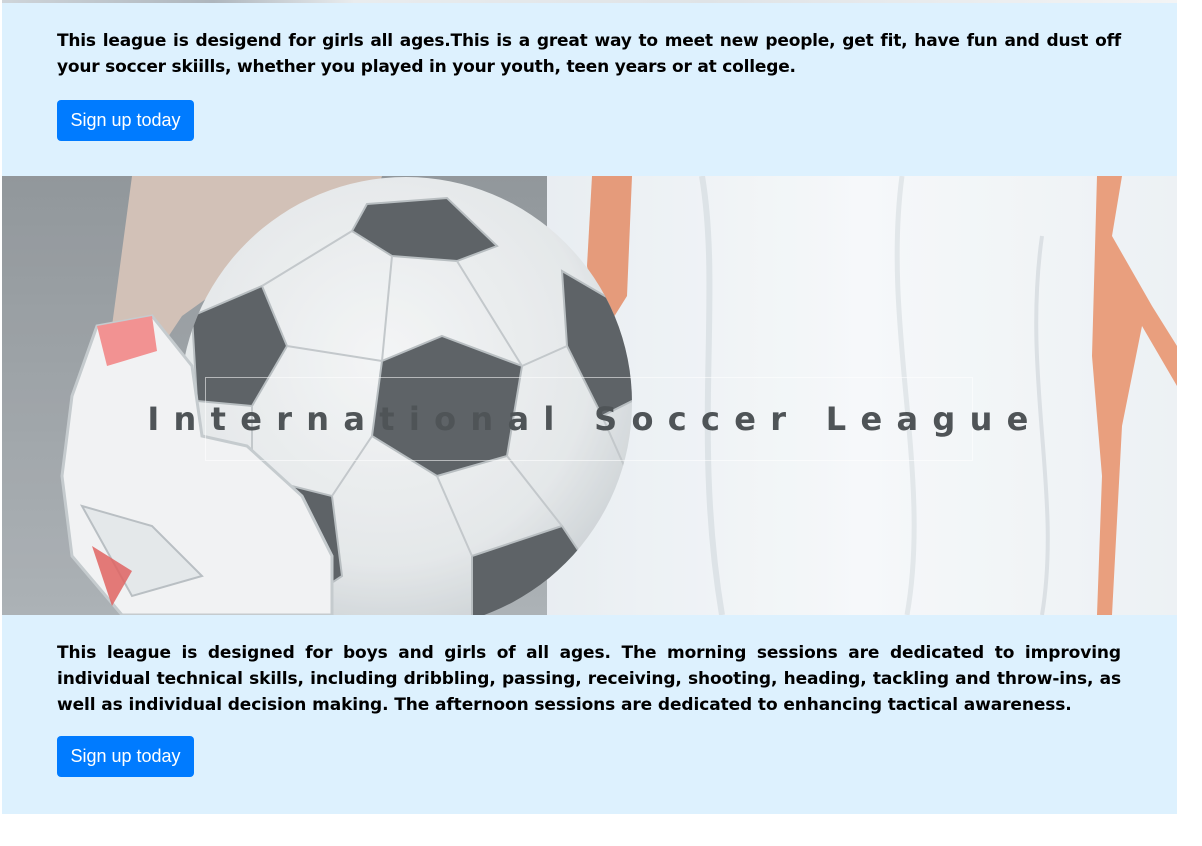 The image size is (1202, 846). I want to click on hero-title: International Soccer League, so click(595, 419).